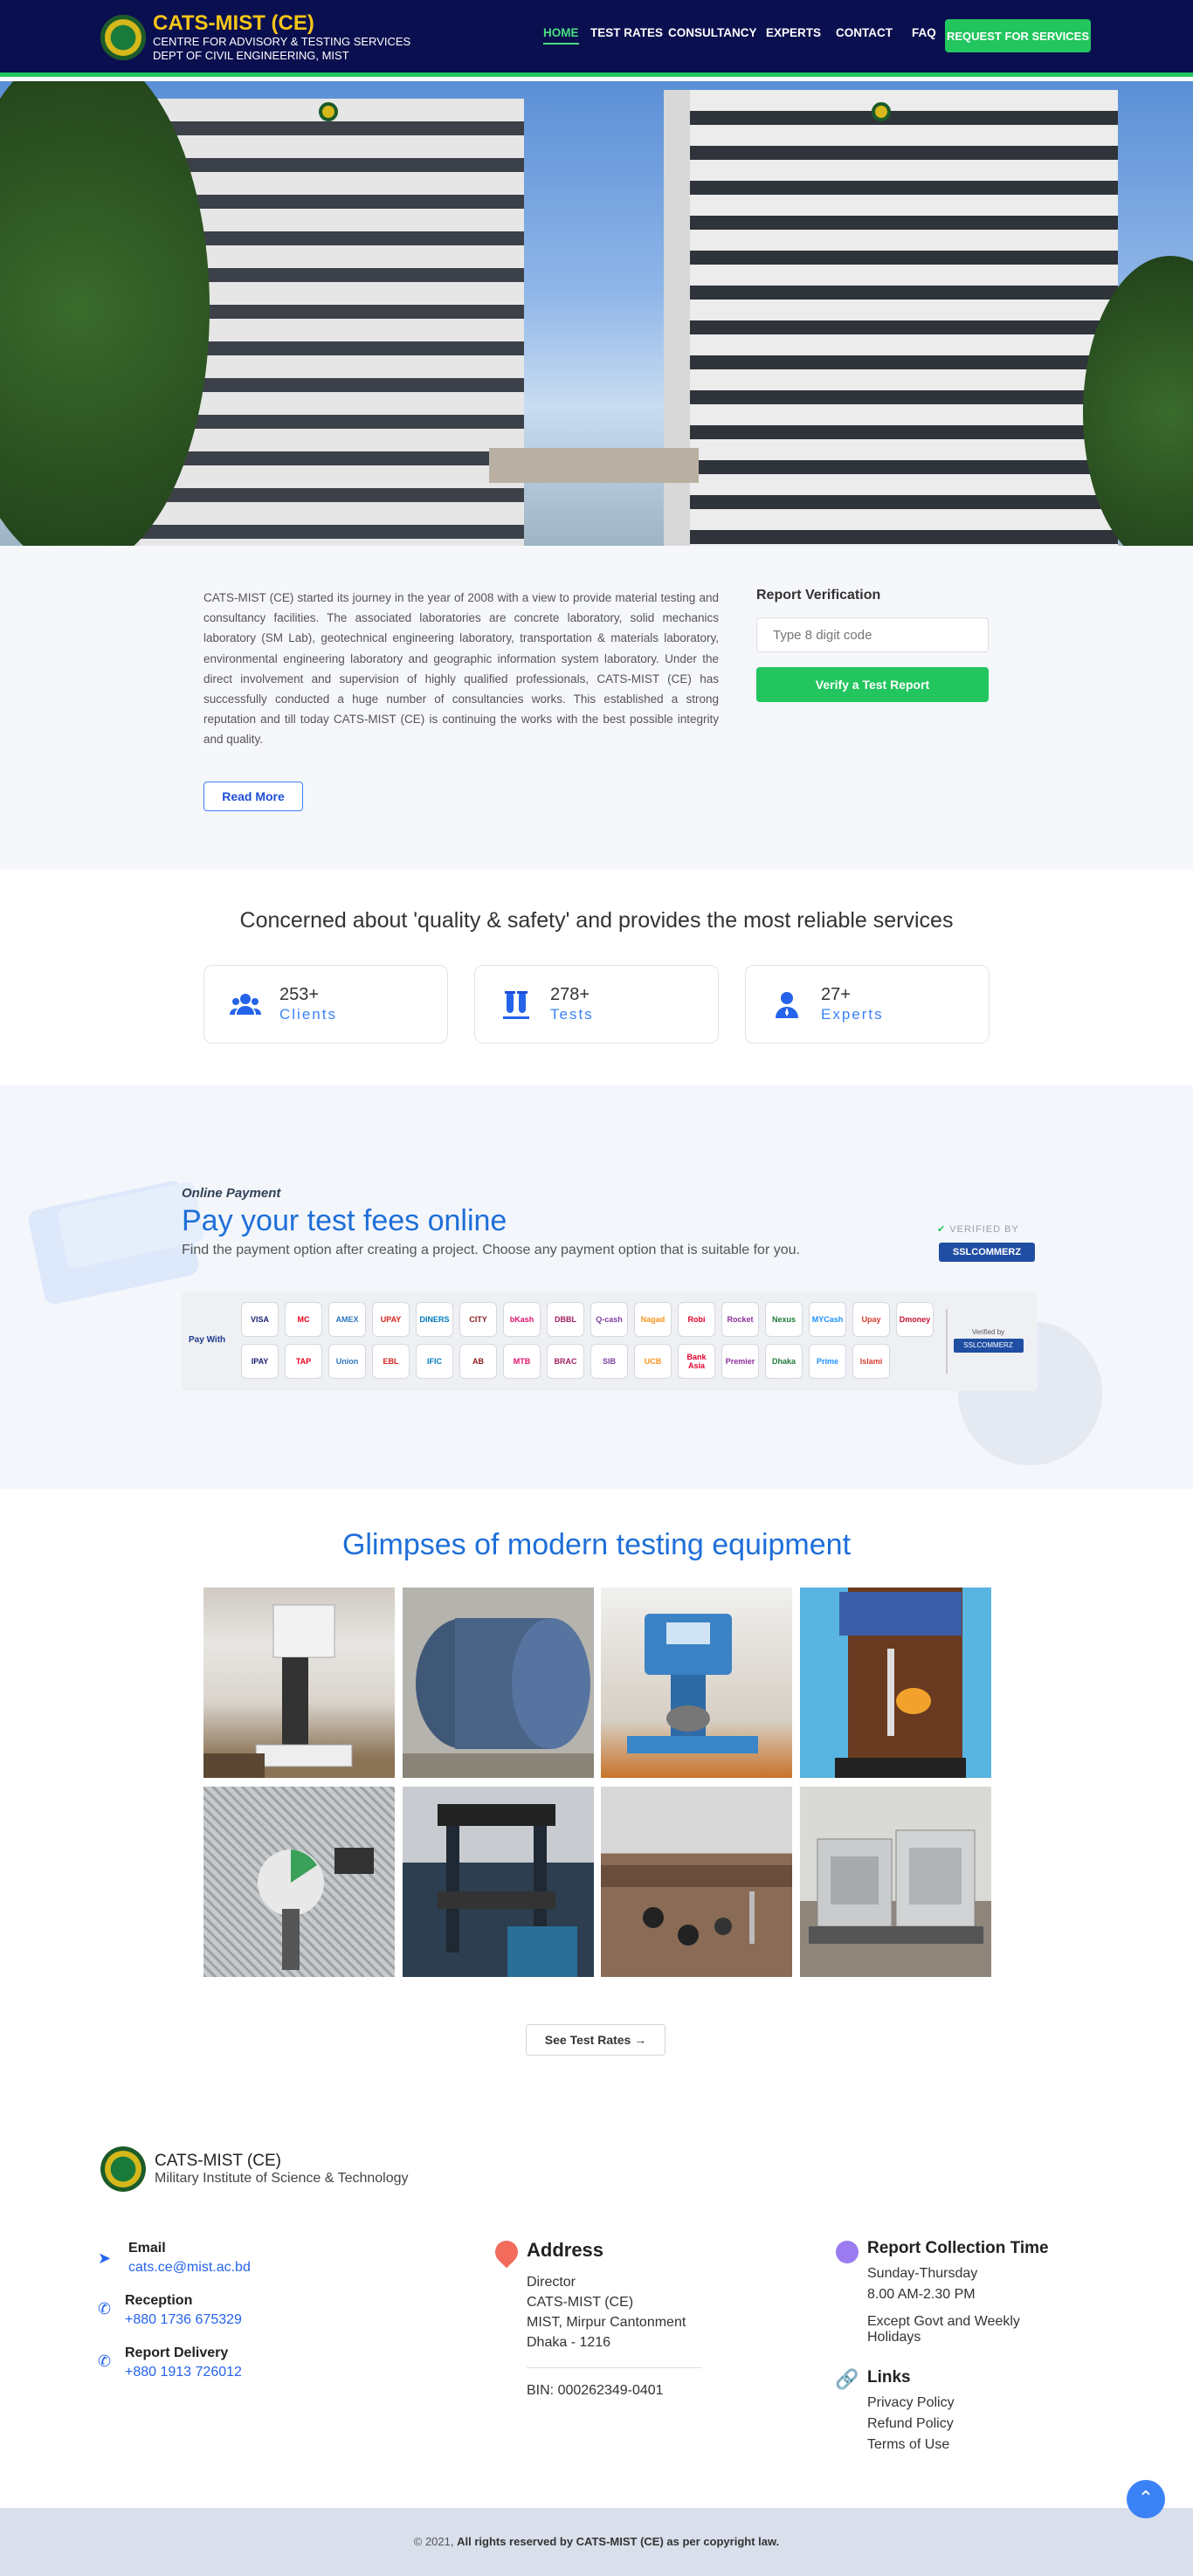 This screenshot has height=2576, width=1193. Describe the element at coordinates (580, 2302) in the screenshot. I see `address-line: CATS-MIST (CE)` at that location.